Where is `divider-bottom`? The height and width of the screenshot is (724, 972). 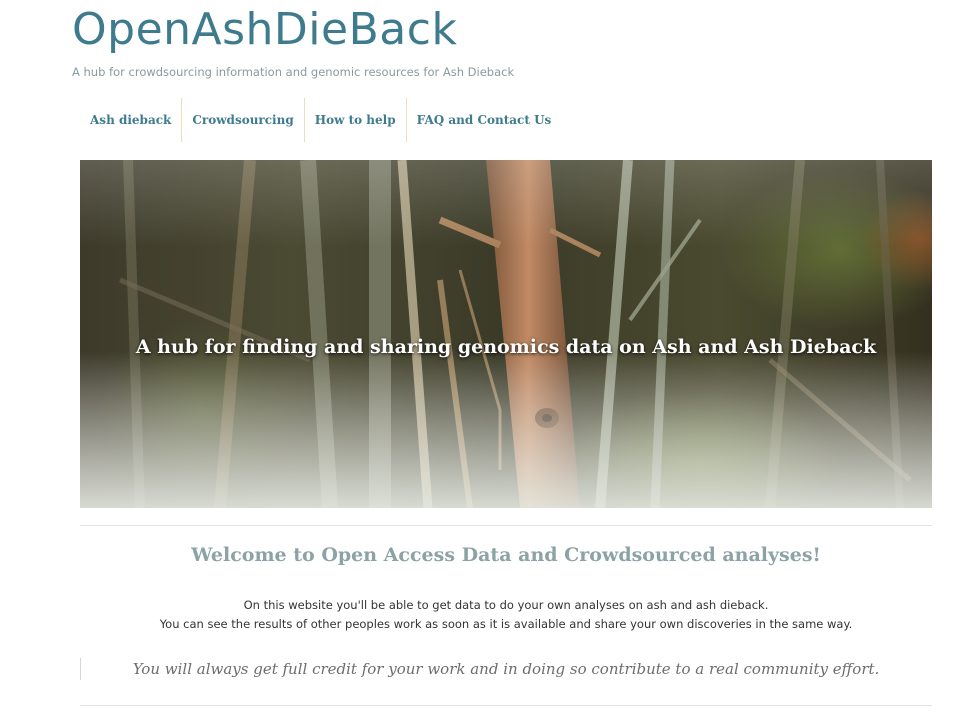
divider-bottom is located at coordinates (506, 705).